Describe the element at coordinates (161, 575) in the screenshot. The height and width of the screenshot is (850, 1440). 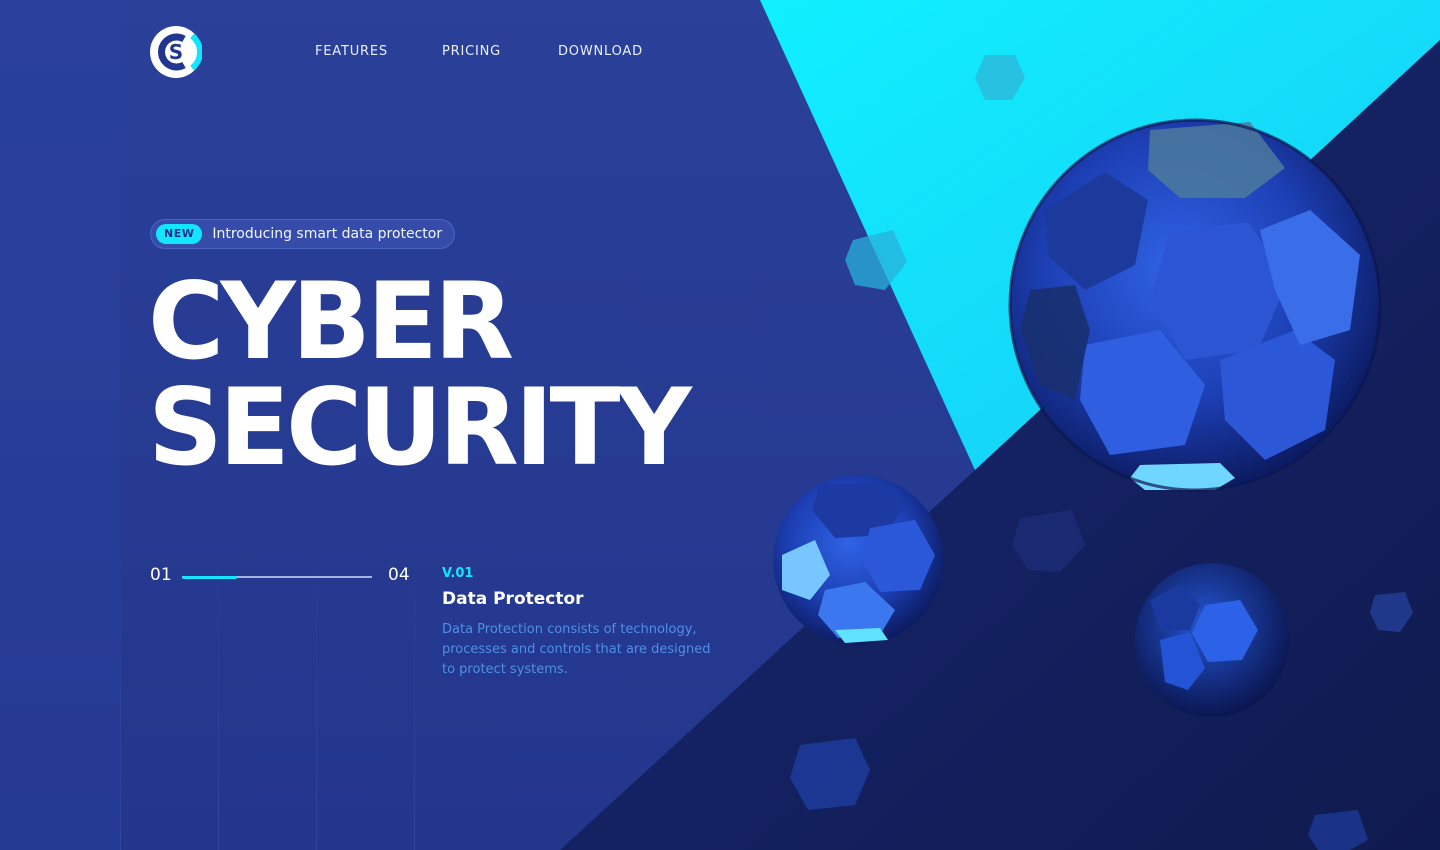
I see `slide-current: 01` at that location.